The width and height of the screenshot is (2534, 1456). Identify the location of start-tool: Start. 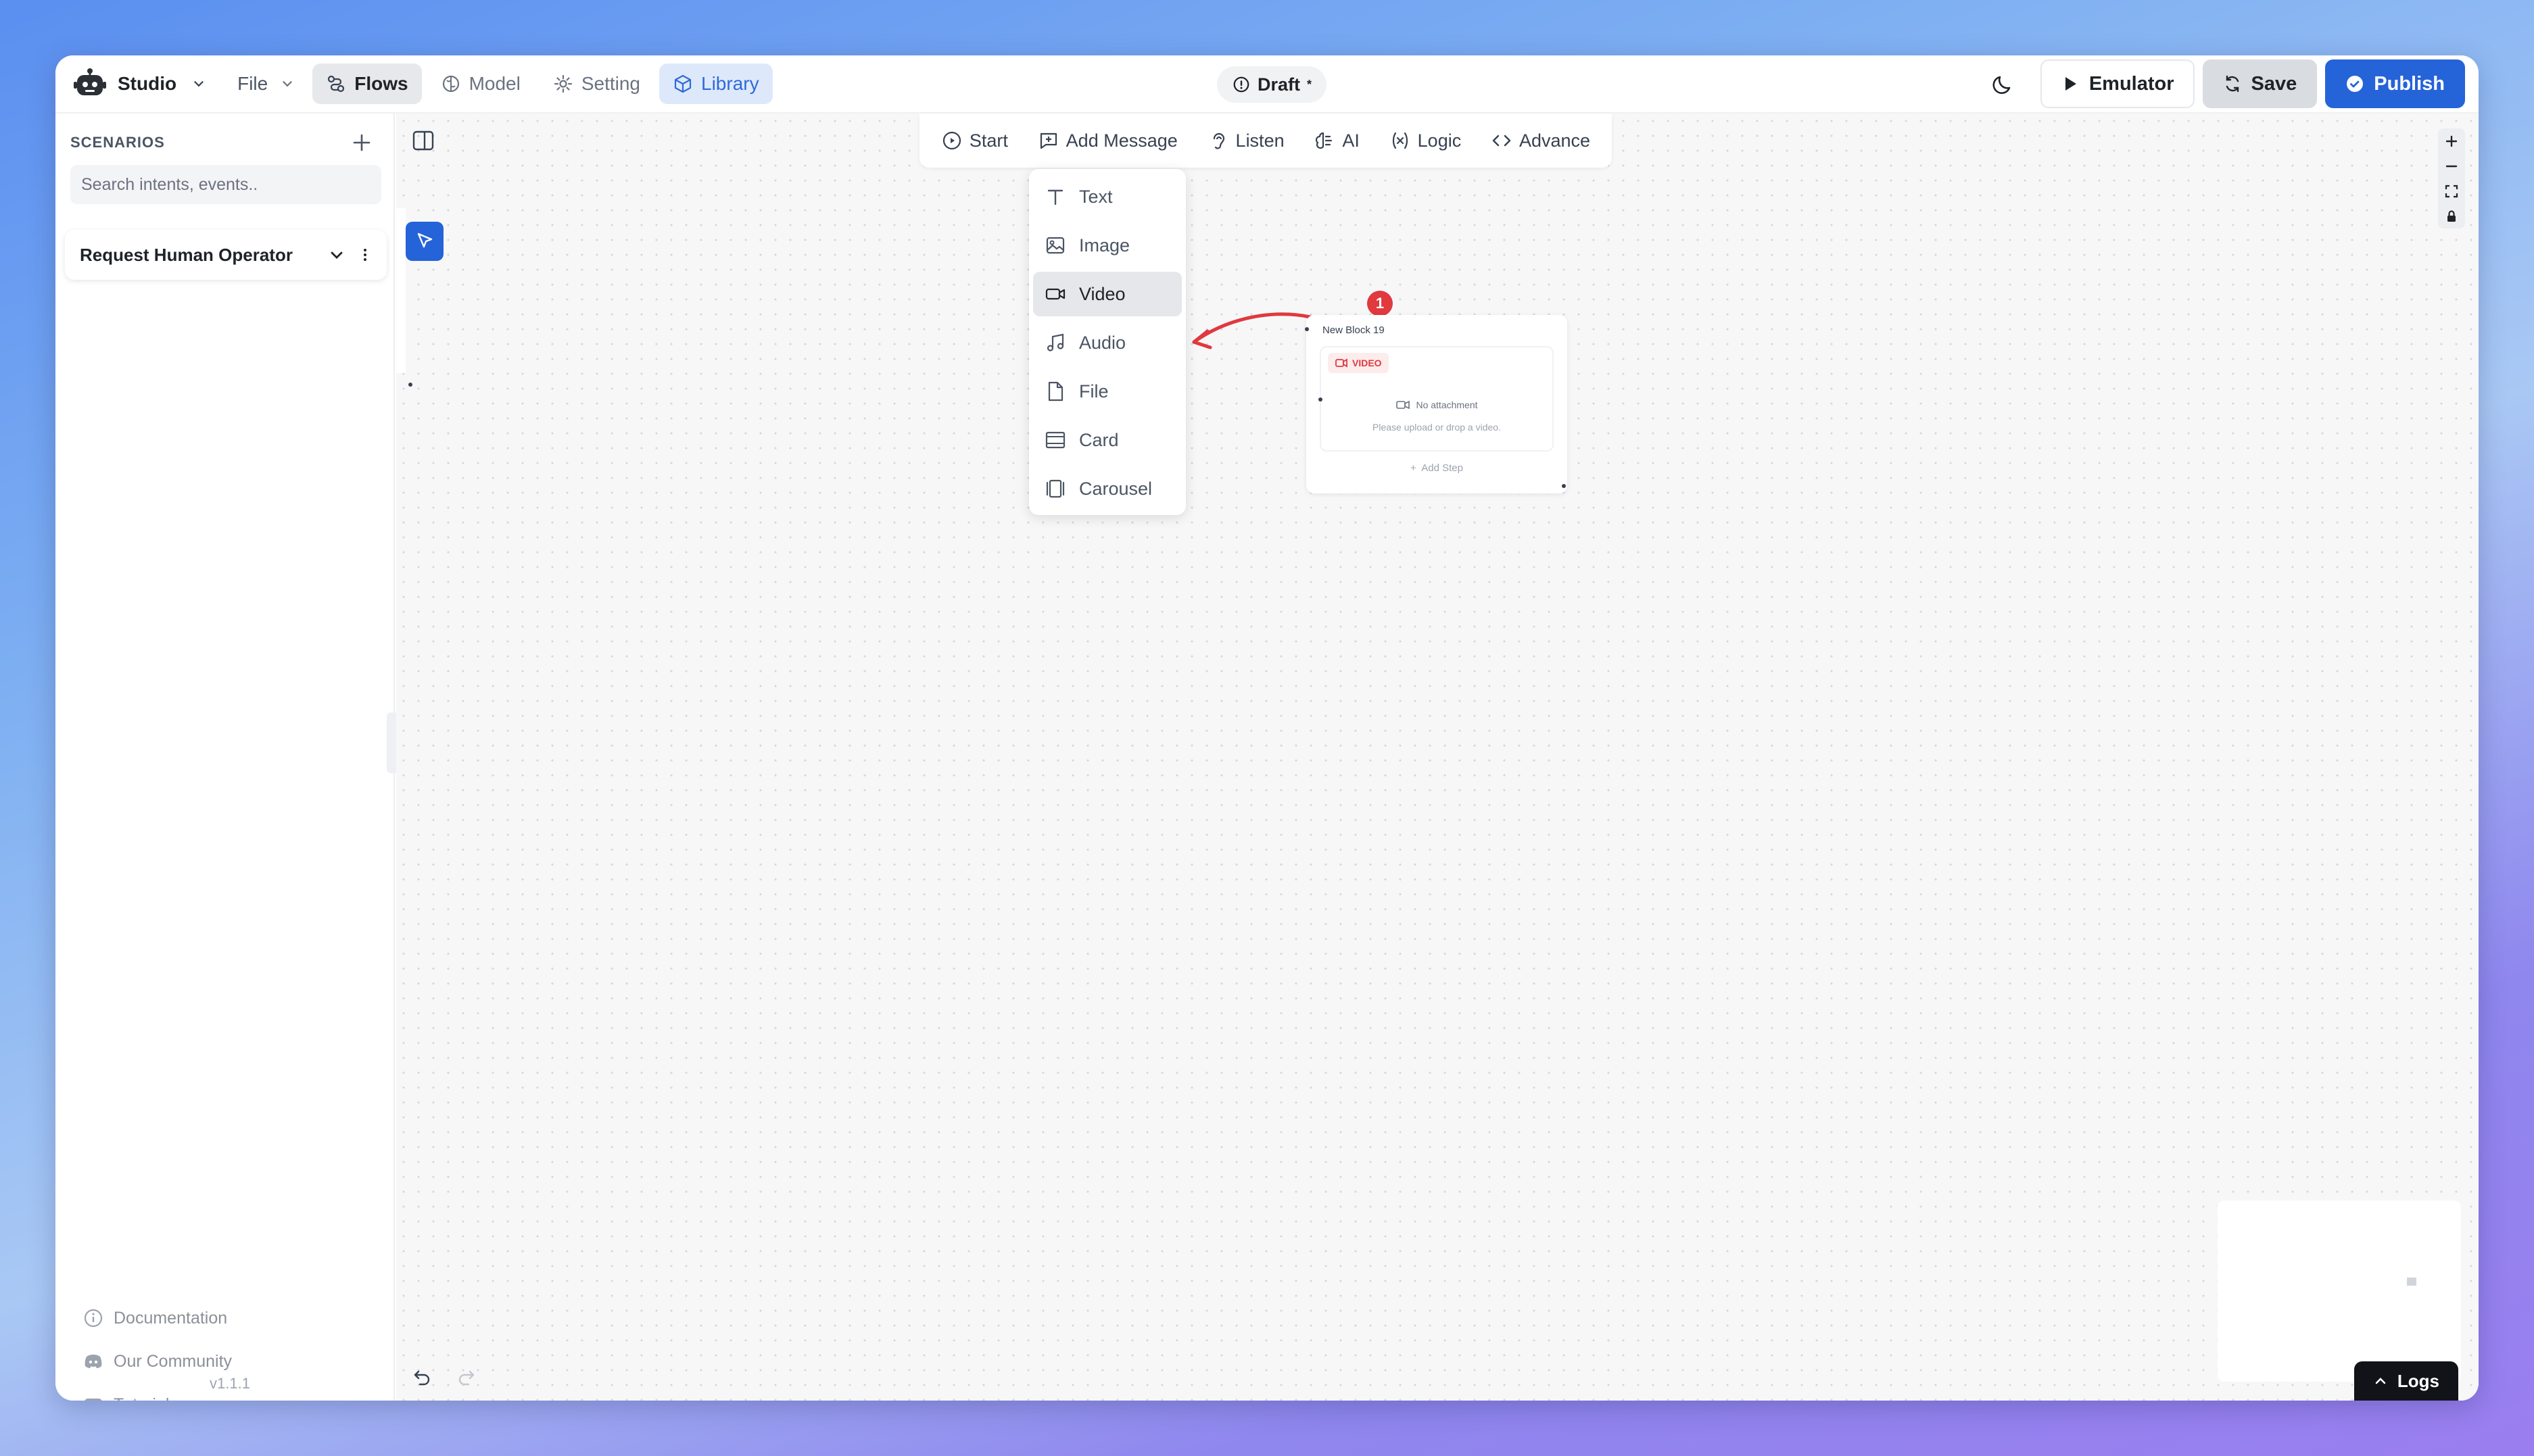
(975, 140).